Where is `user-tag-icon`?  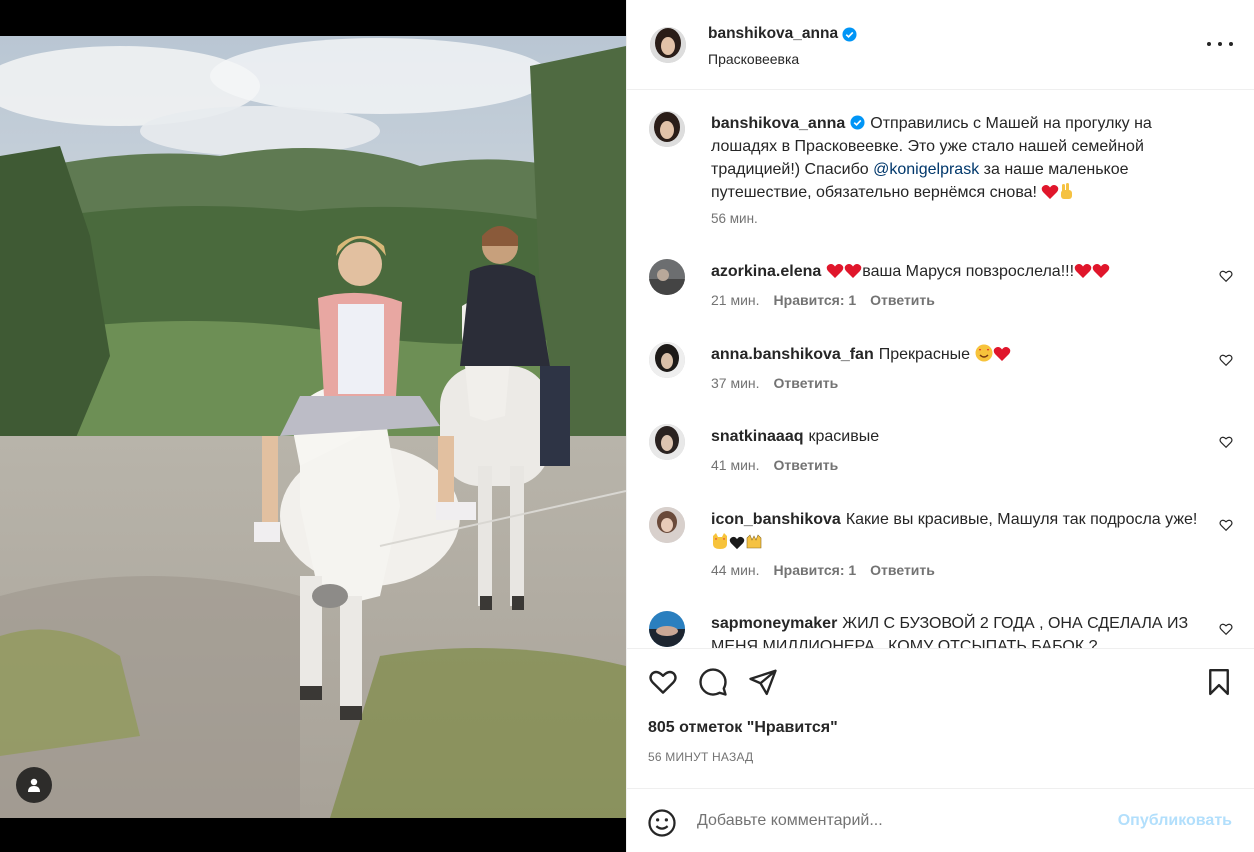 user-tag-icon is located at coordinates (34, 785).